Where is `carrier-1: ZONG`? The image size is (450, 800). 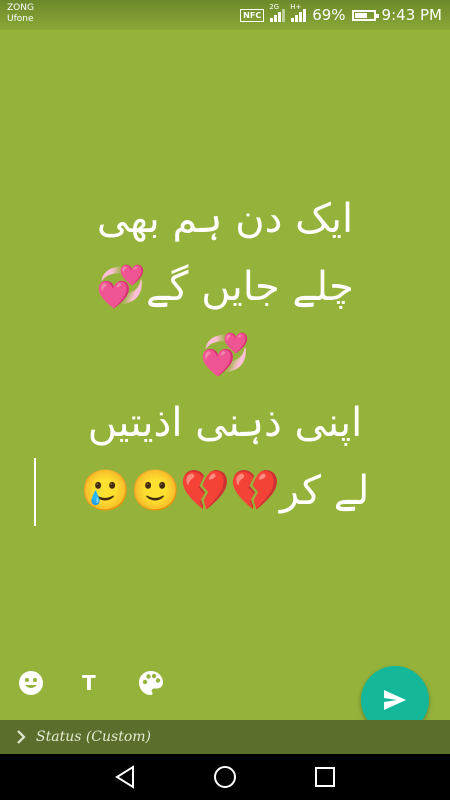
carrier-1: ZONG is located at coordinates (20, 8).